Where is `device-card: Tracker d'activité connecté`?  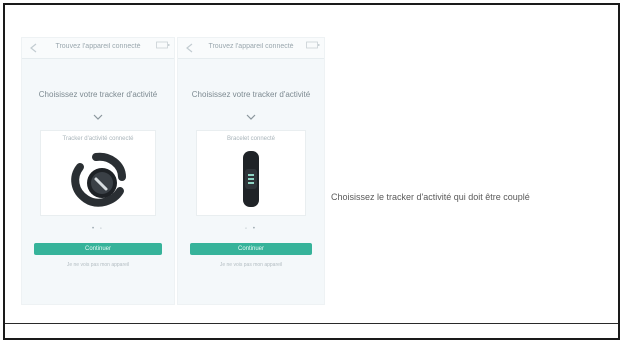 device-card: Tracker d'activité connecté is located at coordinates (98, 173).